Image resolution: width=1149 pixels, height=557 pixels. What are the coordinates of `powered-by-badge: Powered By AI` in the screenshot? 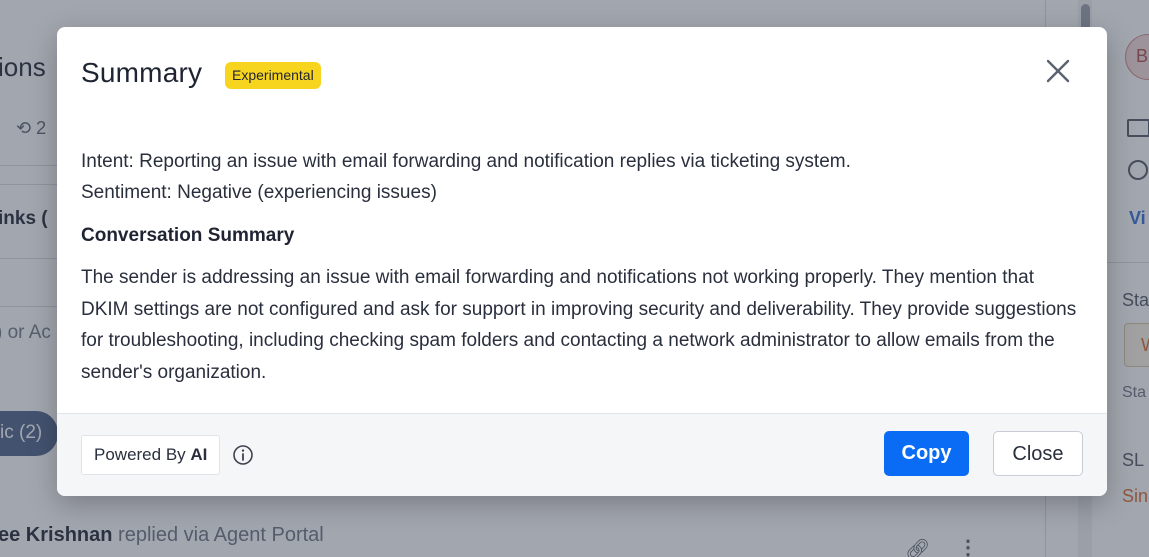 It's located at (151, 455).